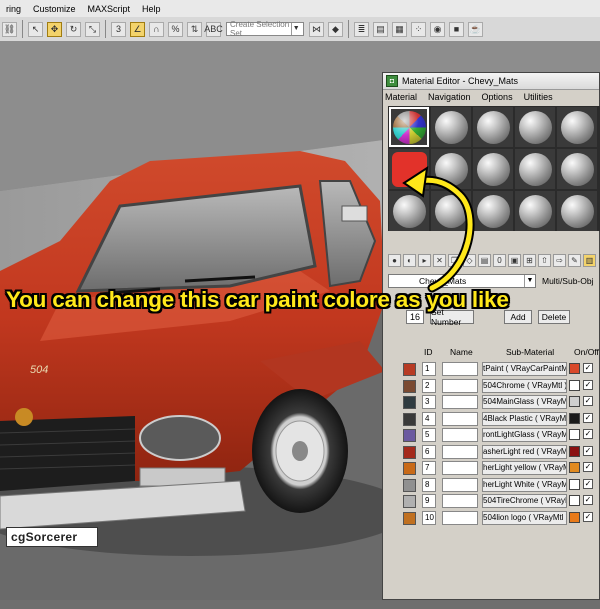 This screenshot has width=600, height=609. I want to click on submaterial-button: 504MainGlass ( VRayMtl ), so click(524, 402).